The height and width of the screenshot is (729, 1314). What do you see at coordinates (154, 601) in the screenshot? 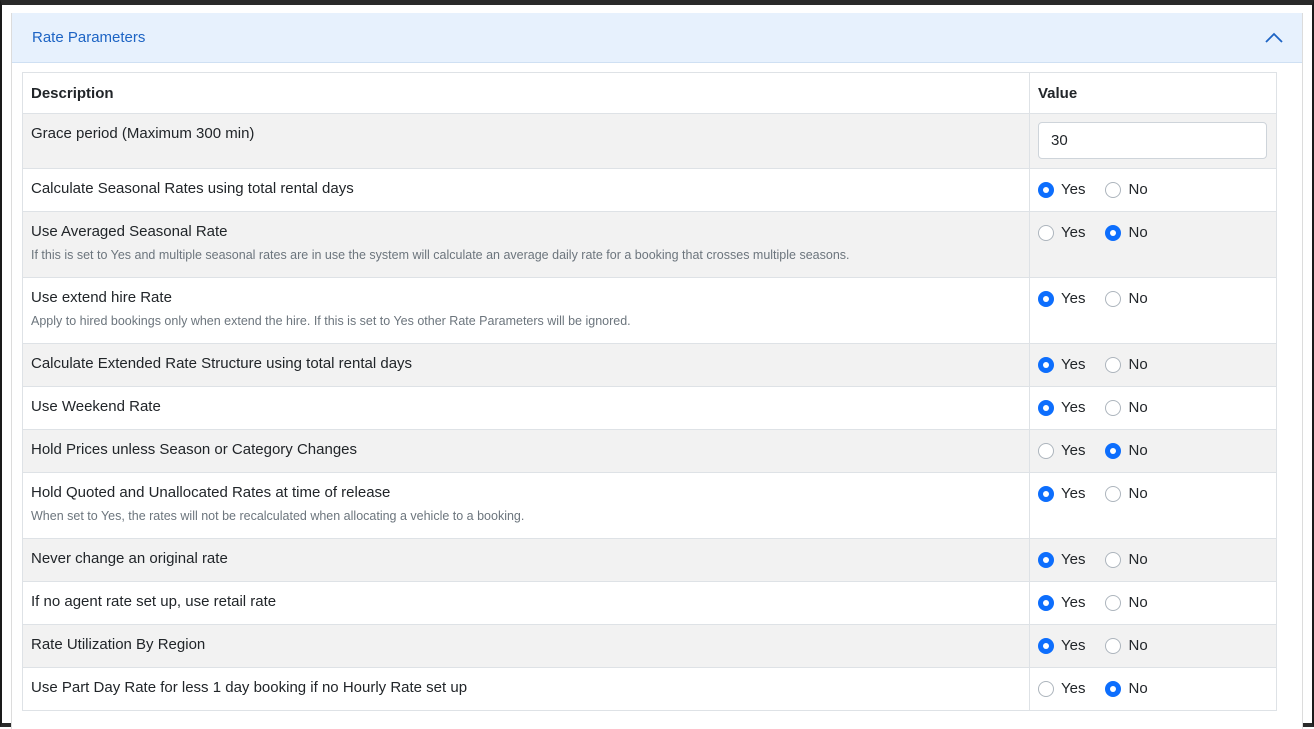
I see `row-label: If no agent rate set up, use retail rate` at bounding box center [154, 601].